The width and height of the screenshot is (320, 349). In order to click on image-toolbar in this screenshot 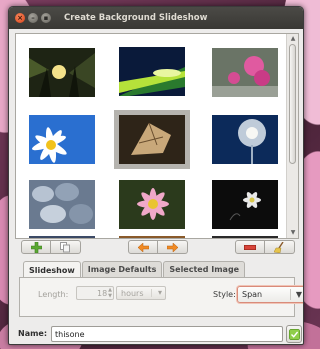, I will do `click(157, 247)`.